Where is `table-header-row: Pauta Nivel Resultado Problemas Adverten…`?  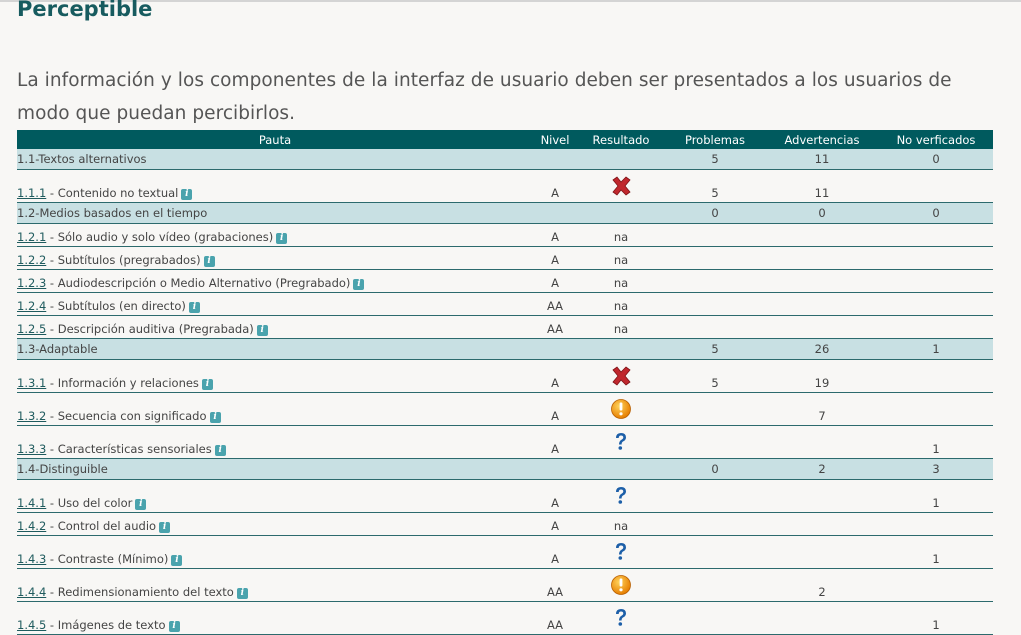
table-header-row: Pauta Nivel Resultado Problemas Adverten… is located at coordinates (505, 139).